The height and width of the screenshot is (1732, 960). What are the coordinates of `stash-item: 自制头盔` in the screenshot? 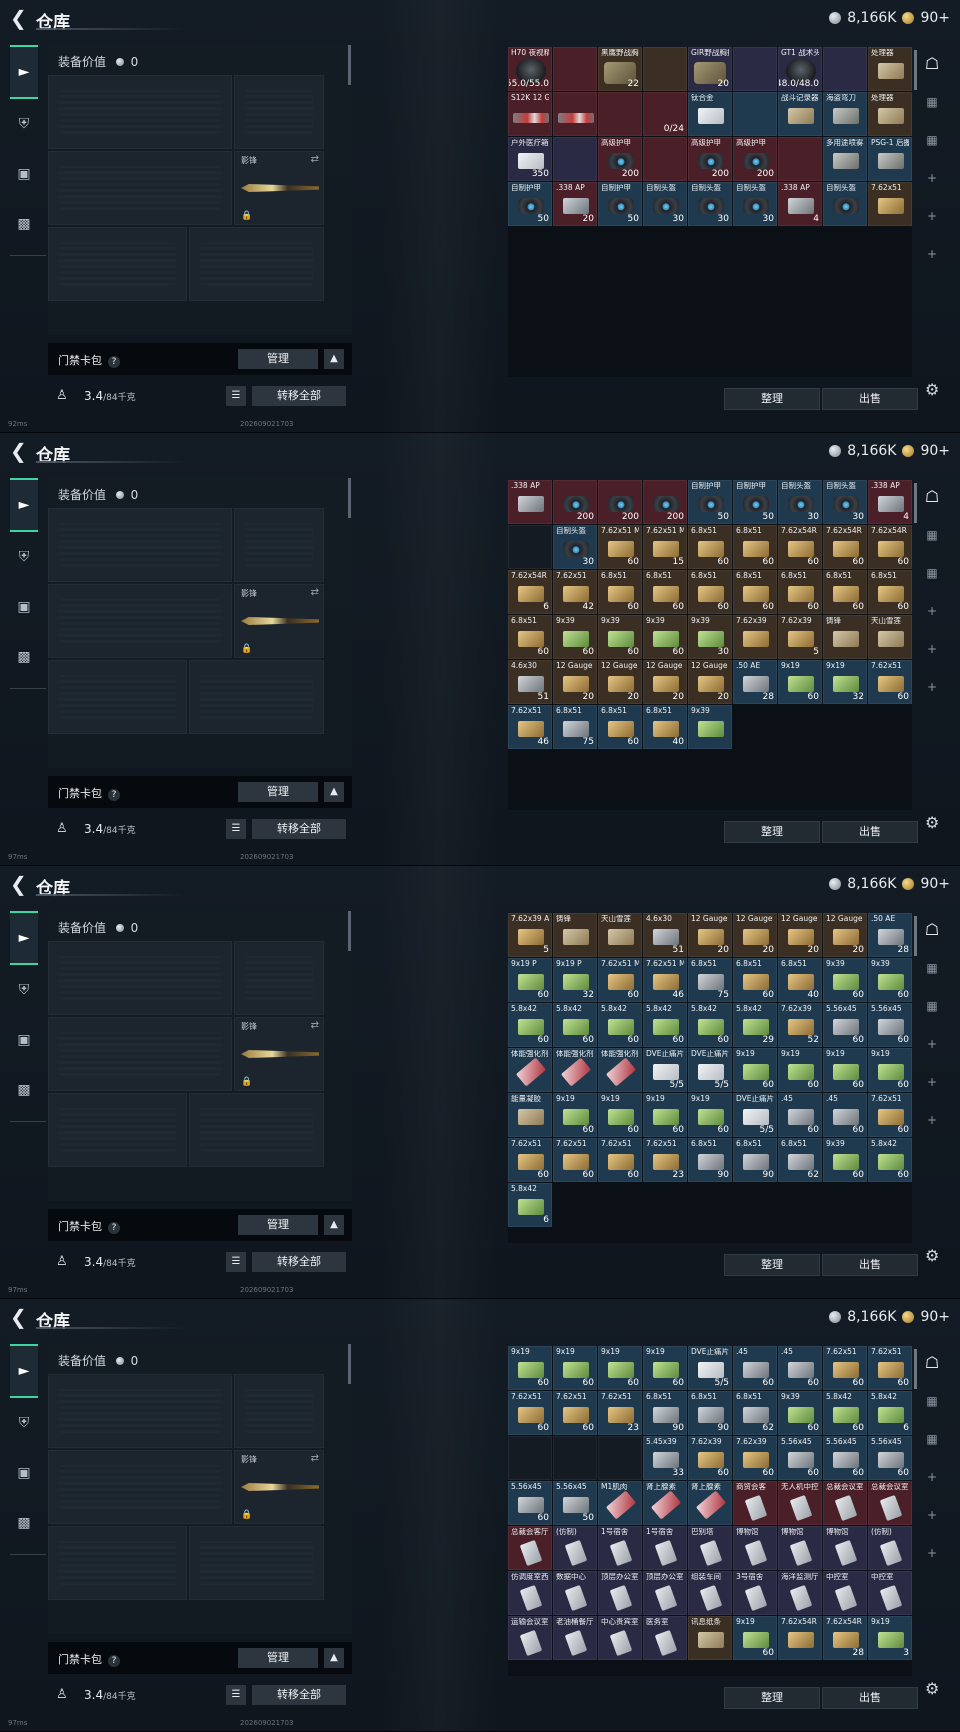 It's located at (845, 204).